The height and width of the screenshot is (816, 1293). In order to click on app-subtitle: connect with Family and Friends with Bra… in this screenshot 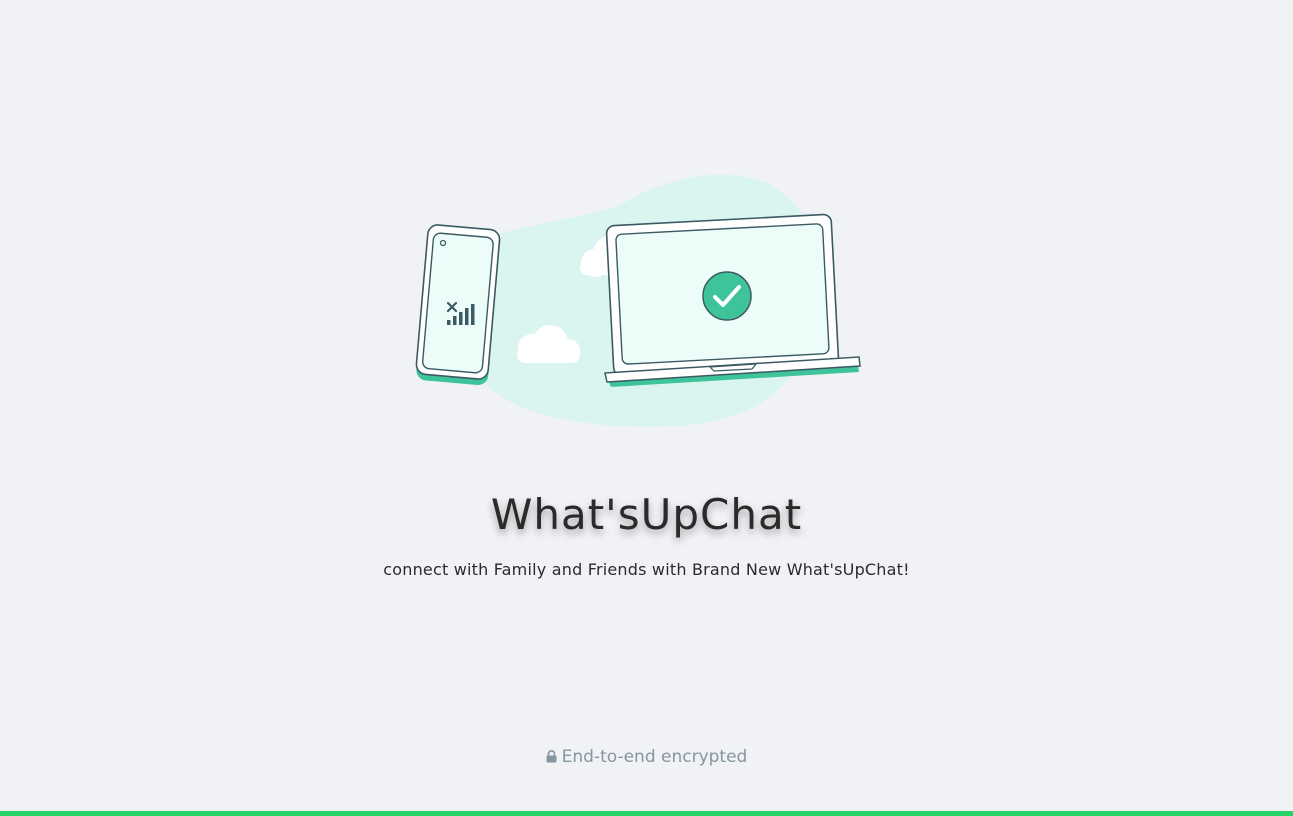, I will do `click(646, 569)`.